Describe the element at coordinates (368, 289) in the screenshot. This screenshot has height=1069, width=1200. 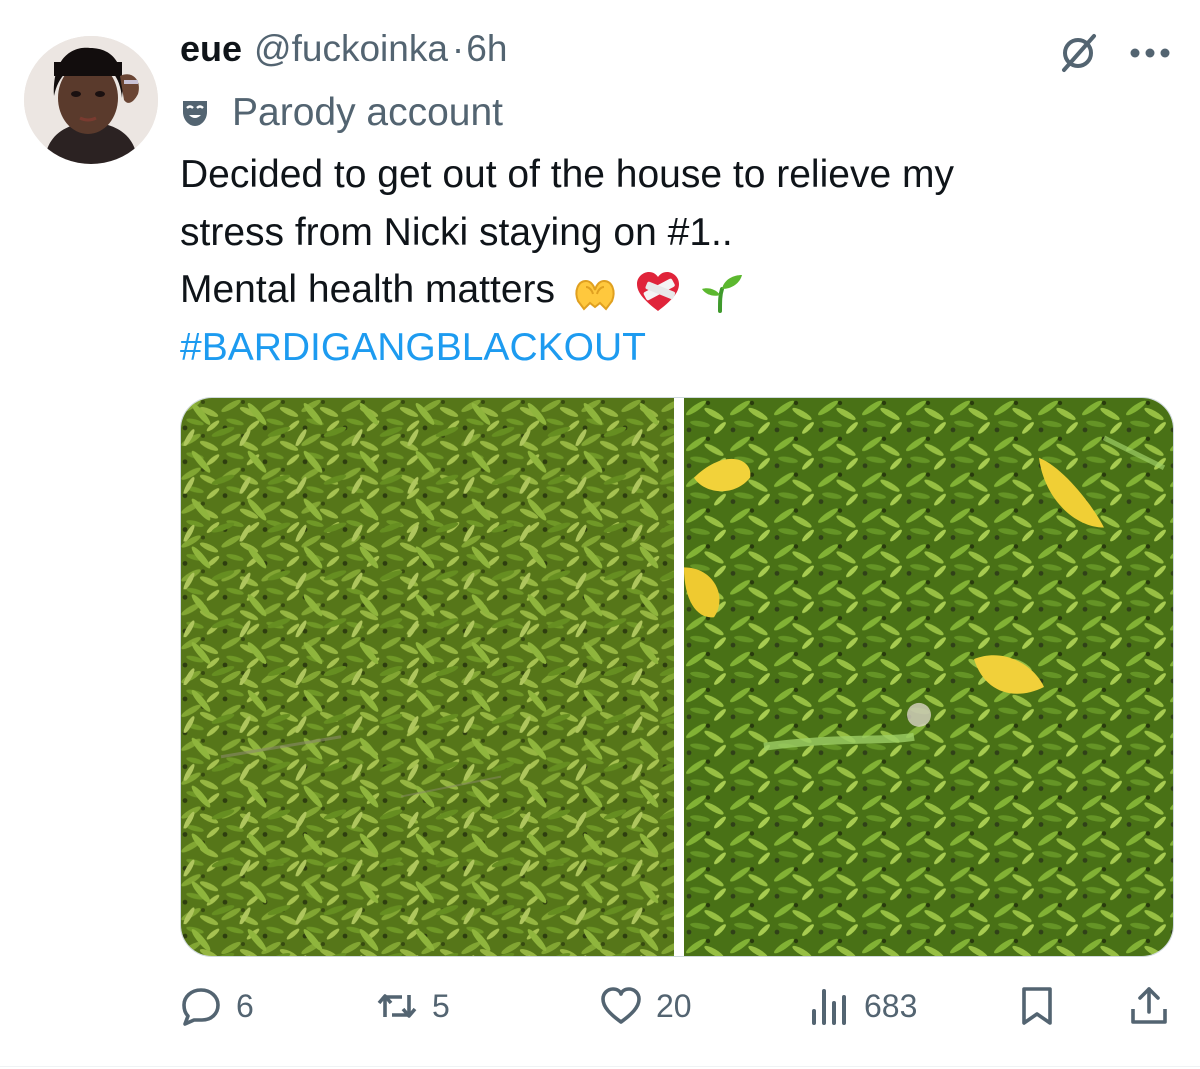
I see `tweet-text-line: Mental health matters` at that location.